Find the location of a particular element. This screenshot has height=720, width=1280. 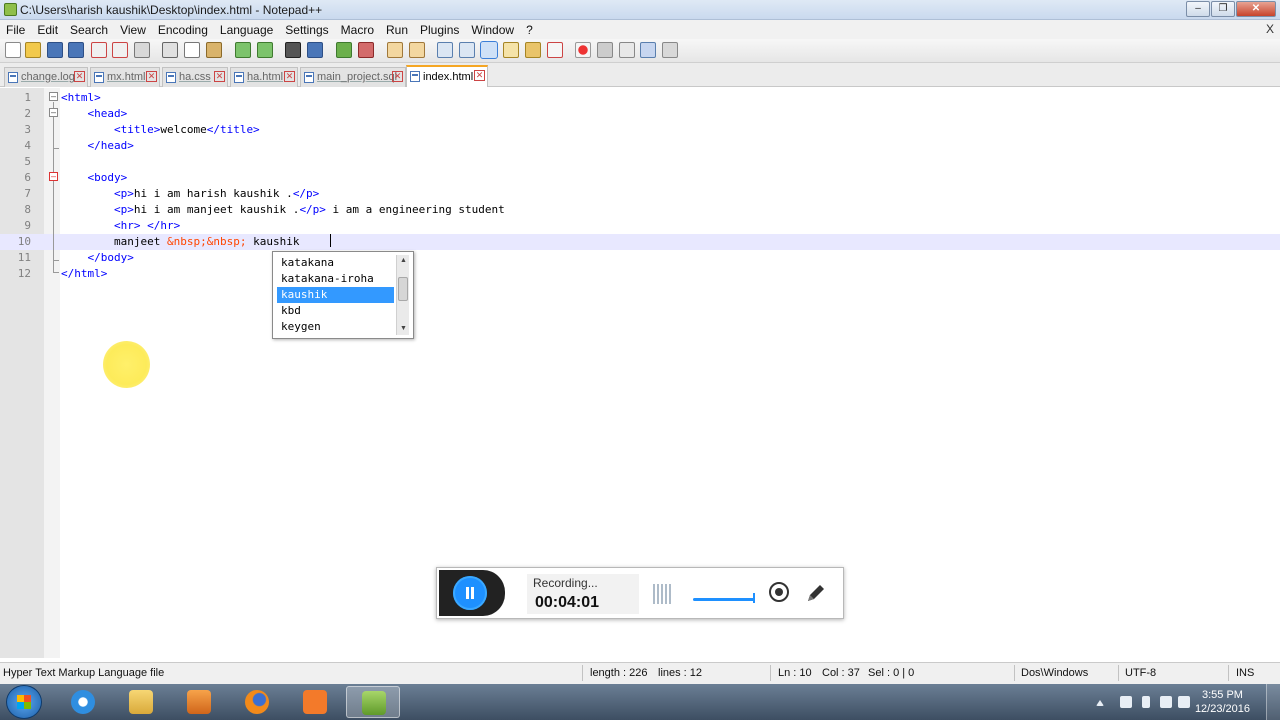

zoom-out-icon is located at coordinates (366, 50).